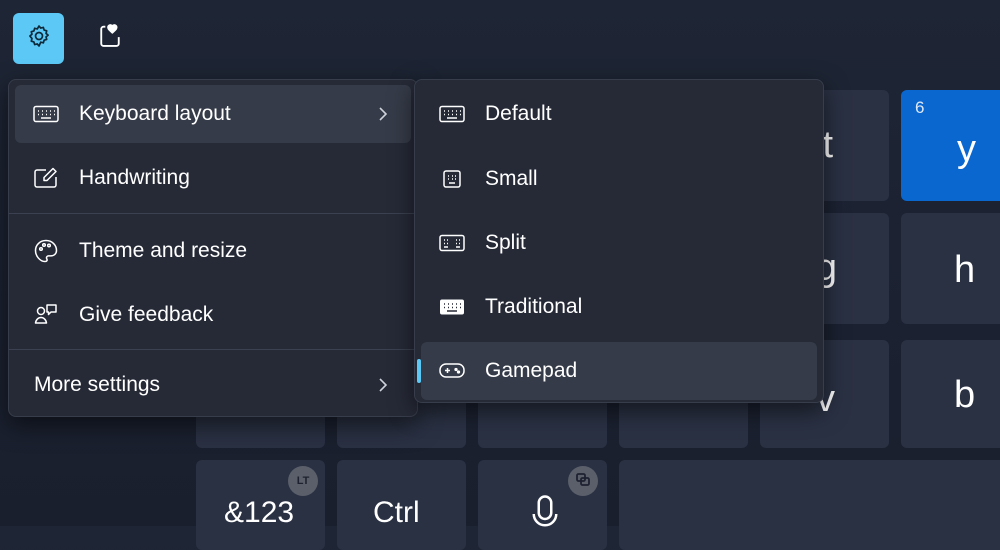  Describe the element at coordinates (419, 371) in the screenshot. I see `selection-indicator` at that location.